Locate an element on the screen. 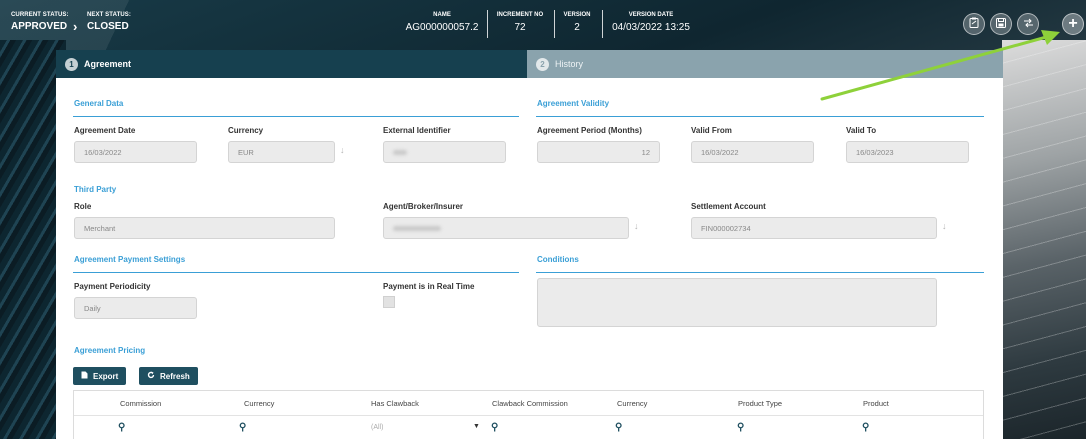  settlement-account-value: FIN000002734 is located at coordinates (726, 228).